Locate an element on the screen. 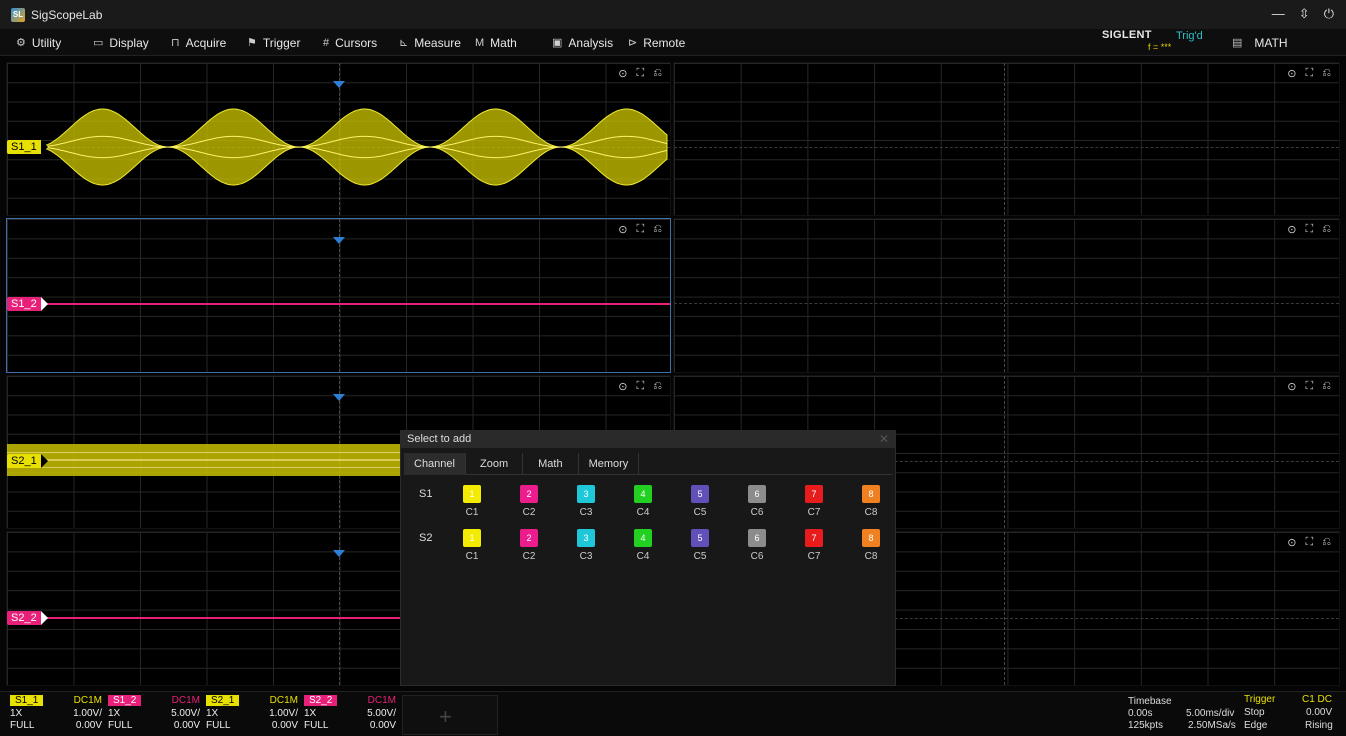 The image size is (1346, 736). restore-icon: ⇳ is located at coordinates (1304, 14).